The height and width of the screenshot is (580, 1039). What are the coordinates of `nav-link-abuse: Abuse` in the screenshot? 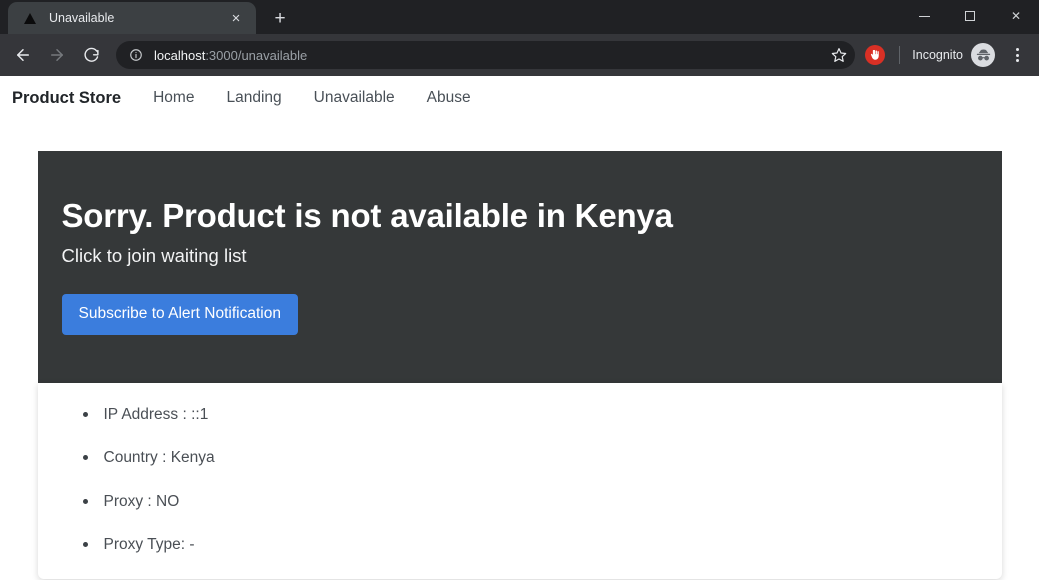 It's located at (449, 98).